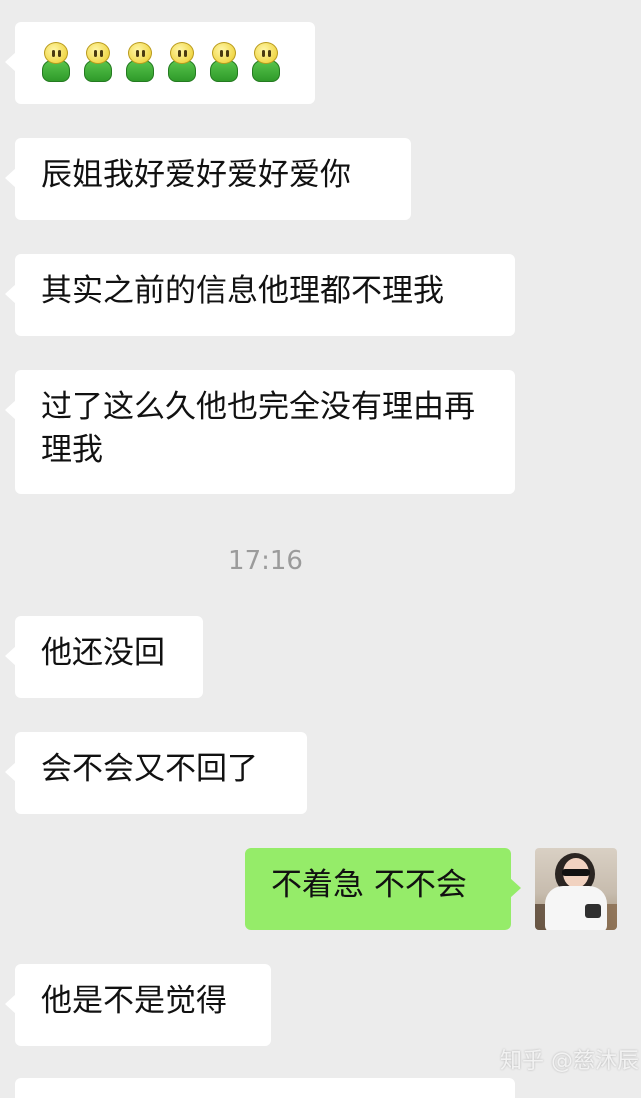 The image size is (641, 1098). Describe the element at coordinates (265, 561) in the screenshot. I see `message-timestamp: 17:16` at that location.